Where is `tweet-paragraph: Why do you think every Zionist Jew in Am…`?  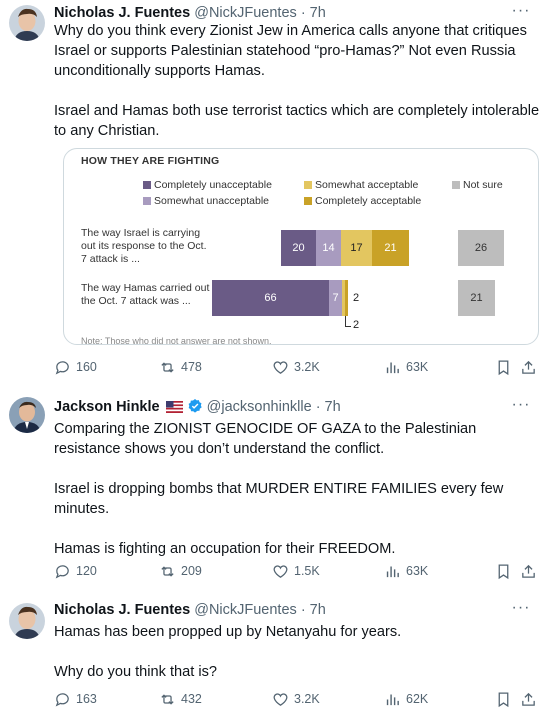
tweet-paragraph: Why do you think every Zionist Jew in Am… is located at coordinates (290, 51).